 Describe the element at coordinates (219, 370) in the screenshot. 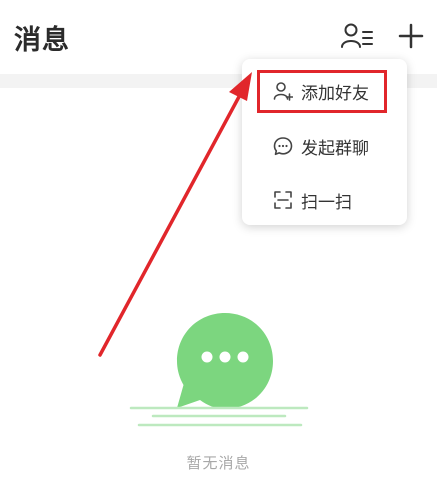

I see `chat-bubble-illustration` at that location.